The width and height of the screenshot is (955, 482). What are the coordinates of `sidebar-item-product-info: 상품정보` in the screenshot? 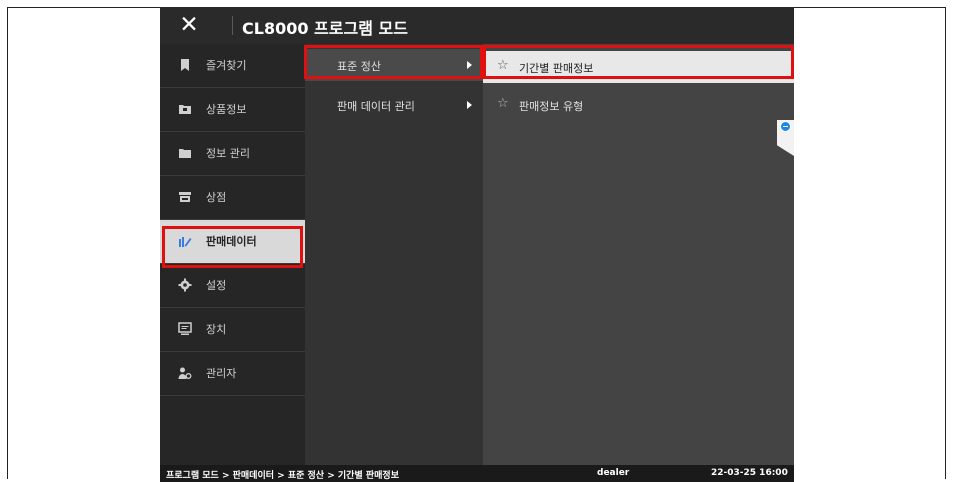 It's located at (232, 110).